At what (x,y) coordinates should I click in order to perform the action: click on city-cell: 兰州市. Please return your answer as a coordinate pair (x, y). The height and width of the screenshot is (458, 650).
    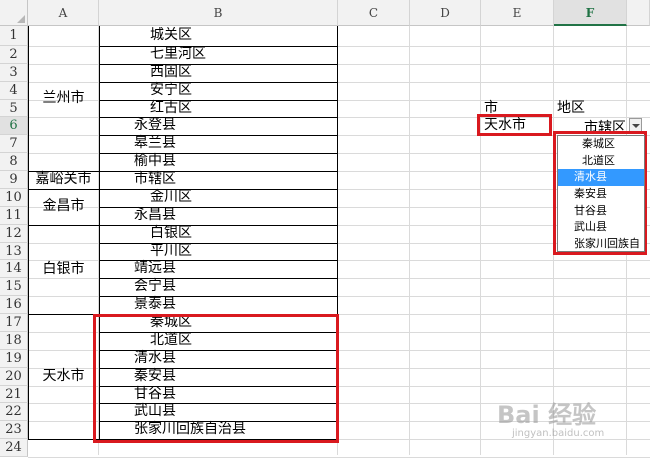
    Looking at the image, I should click on (63, 98).